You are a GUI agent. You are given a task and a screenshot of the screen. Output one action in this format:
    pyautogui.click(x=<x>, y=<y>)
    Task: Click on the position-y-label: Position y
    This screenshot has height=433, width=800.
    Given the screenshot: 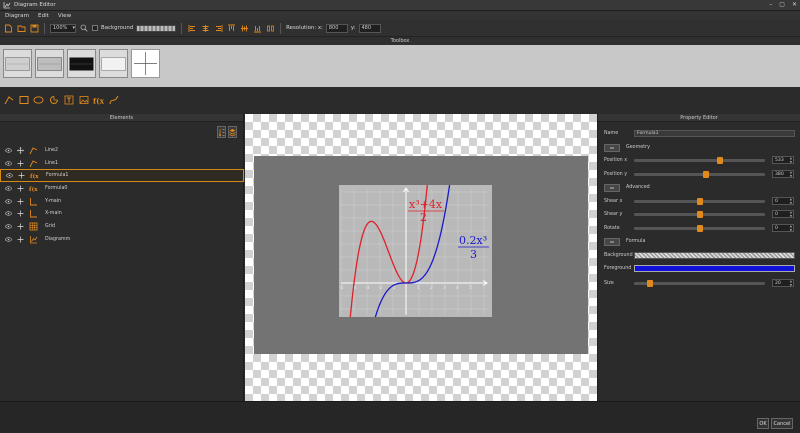 What is the action you would take?
    pyautogui.click(x=616, y=174)
    